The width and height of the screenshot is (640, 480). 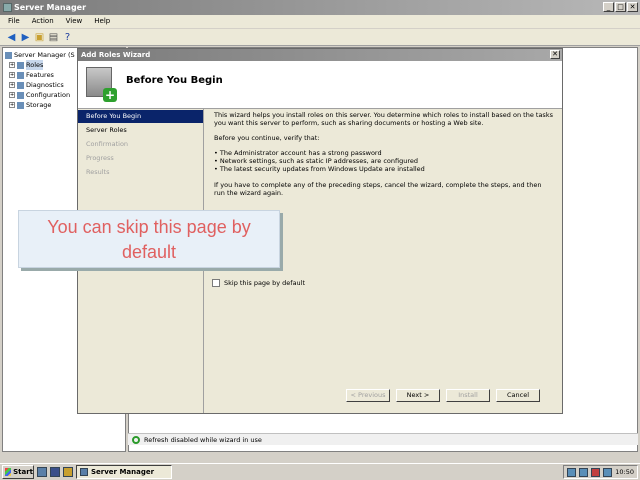 I want to click on volume-icon, so click(x=584, y=472).